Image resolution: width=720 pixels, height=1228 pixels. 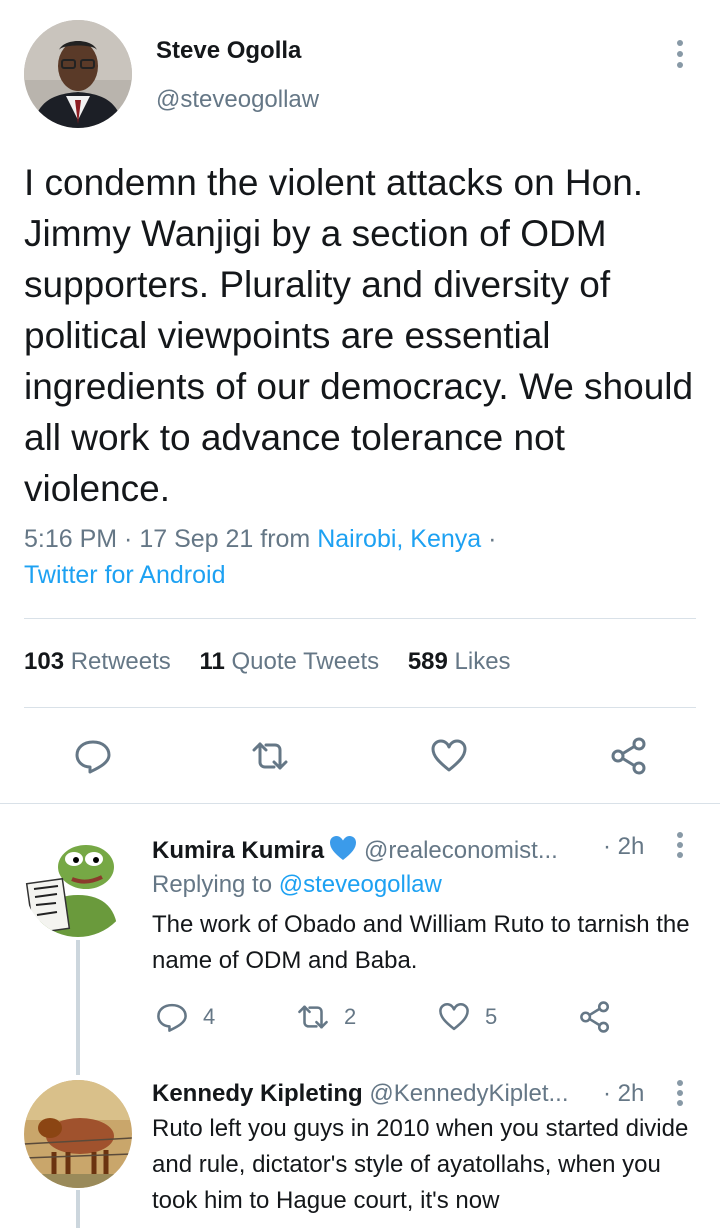 I want to click on quote-count: 11, so click(x=212, y=661).